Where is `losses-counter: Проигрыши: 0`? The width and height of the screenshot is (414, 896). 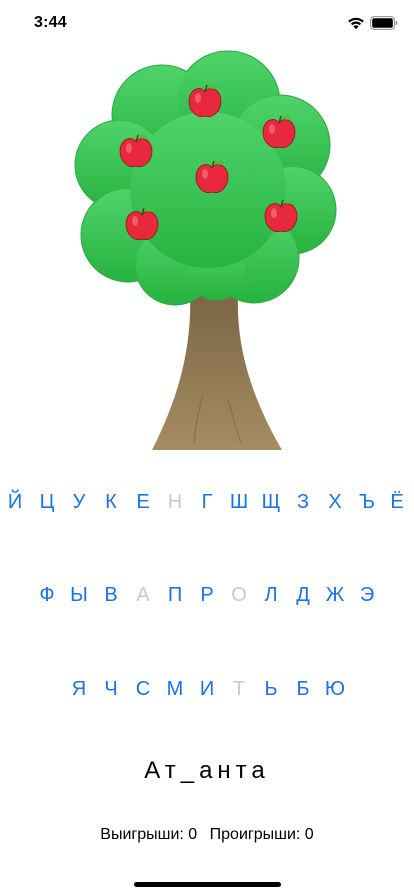 losses-counter: Проигрыши: 0 is located at coordinates (261, 834).